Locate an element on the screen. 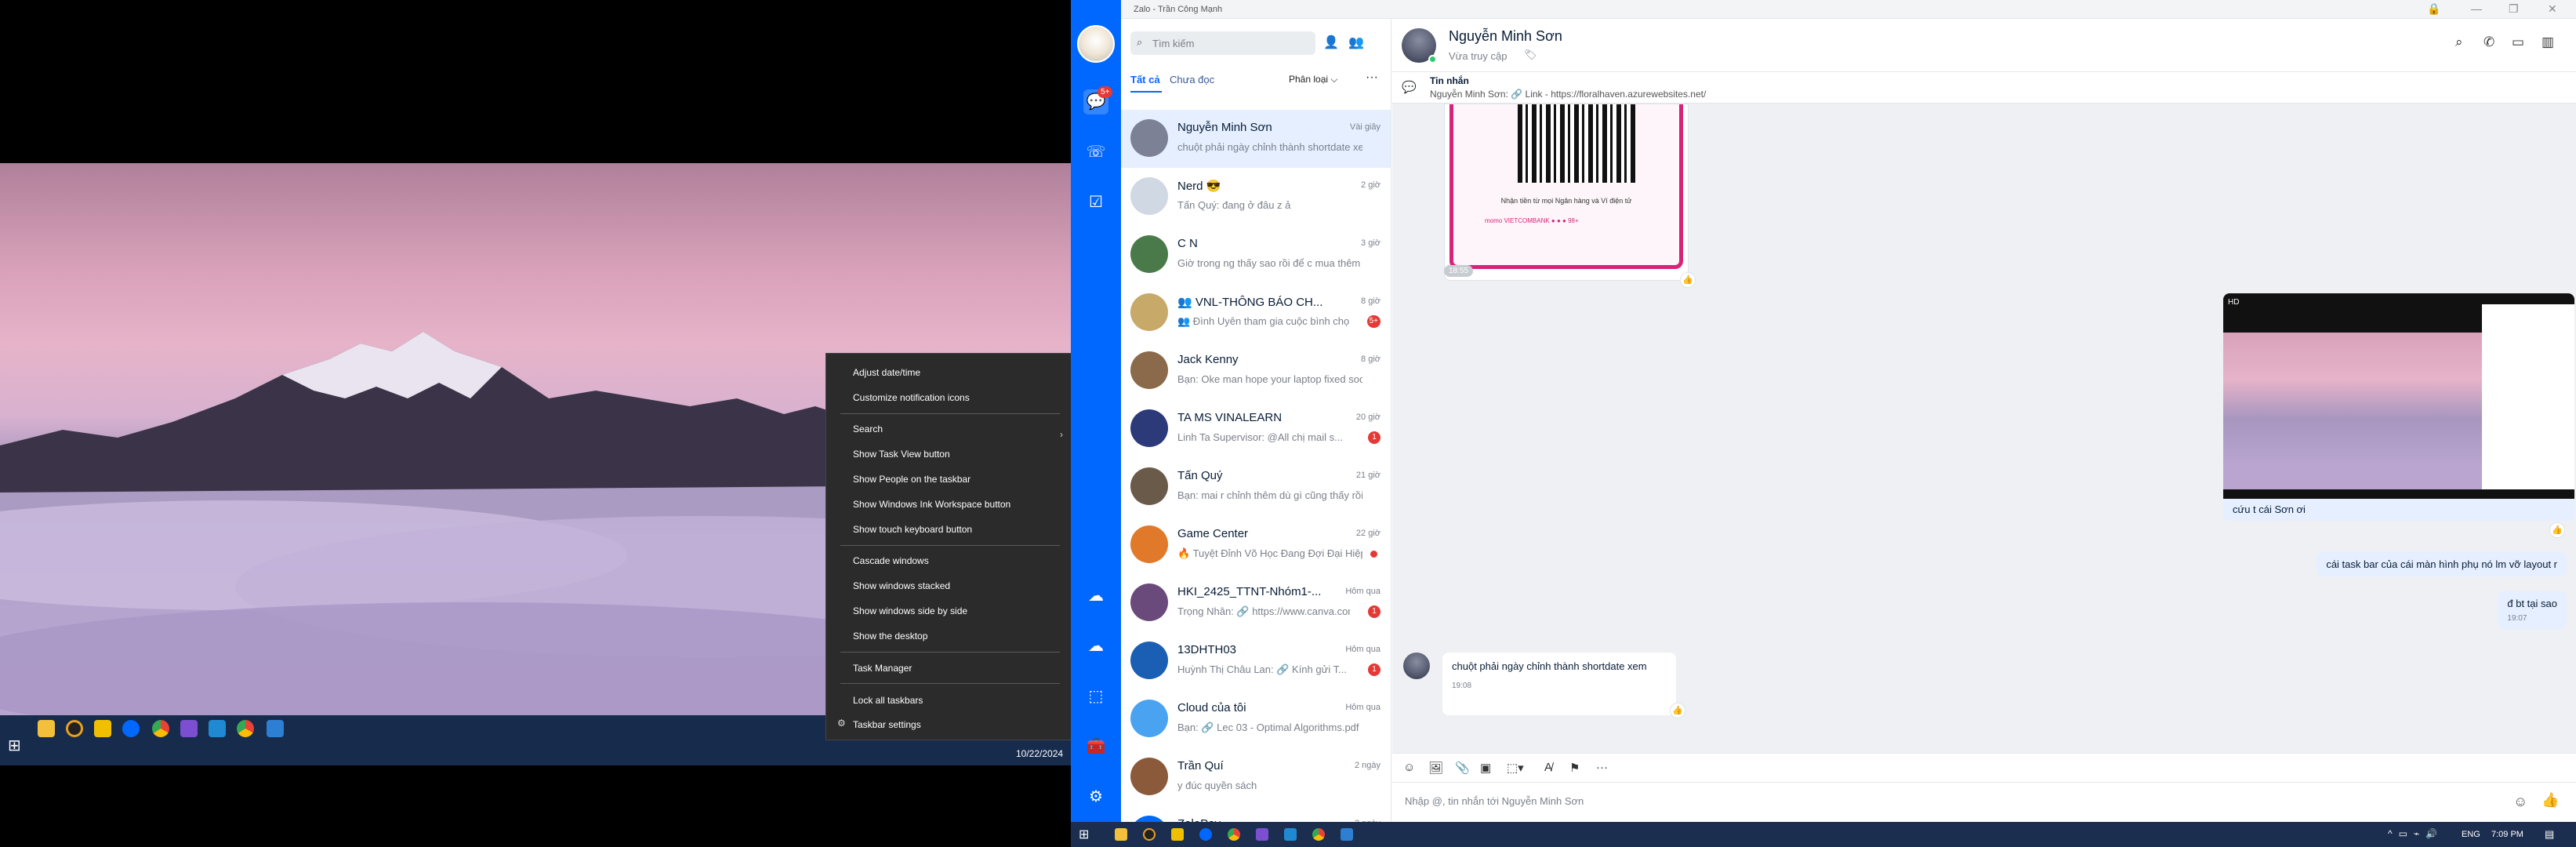 Image resolution: width=2576 pixels, height=847 pixels. menu-cascade-windows: Cascade windows is located at coordinates (891, 560).